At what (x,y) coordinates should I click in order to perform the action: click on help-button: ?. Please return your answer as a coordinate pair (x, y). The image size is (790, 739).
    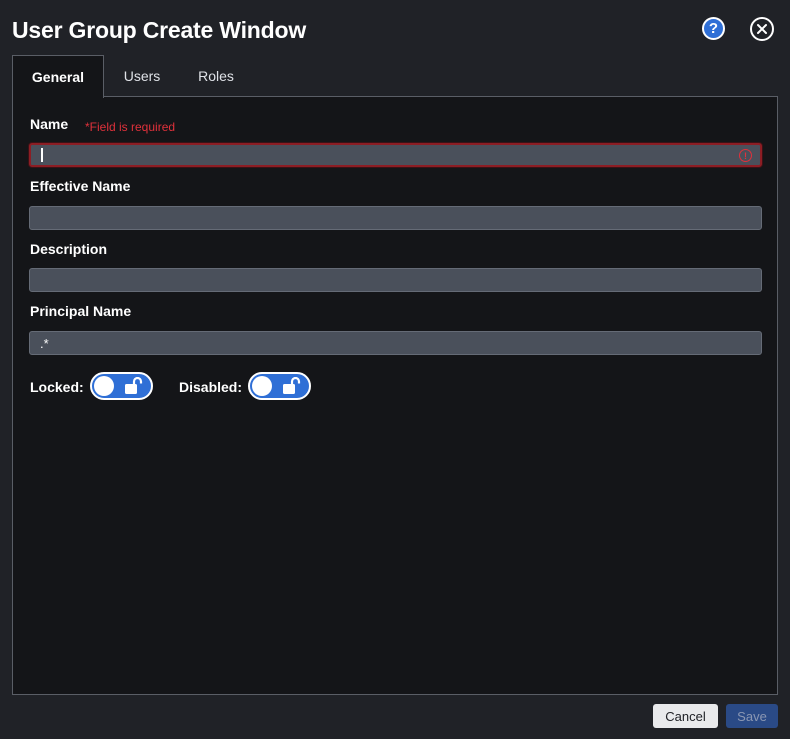
    Looking at the image, I should click on (713, 28).